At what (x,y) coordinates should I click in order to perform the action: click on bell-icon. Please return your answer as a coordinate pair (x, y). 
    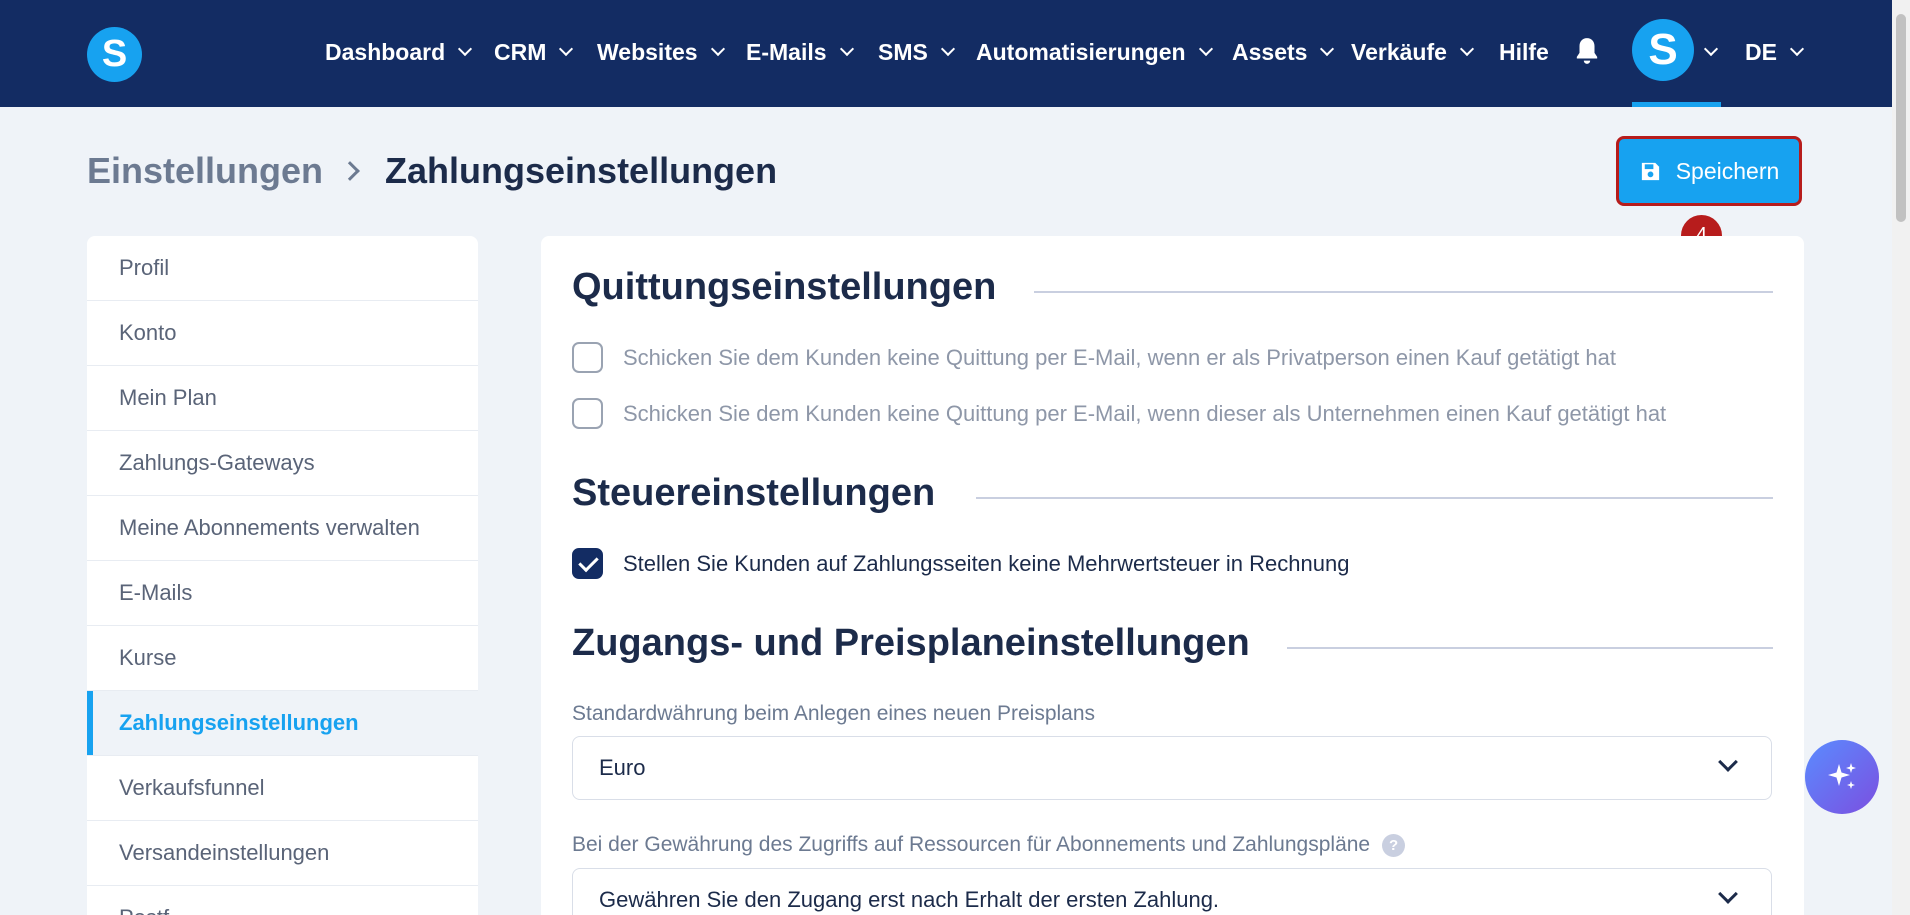
    Looking at the image, I should click on (1587, 51).